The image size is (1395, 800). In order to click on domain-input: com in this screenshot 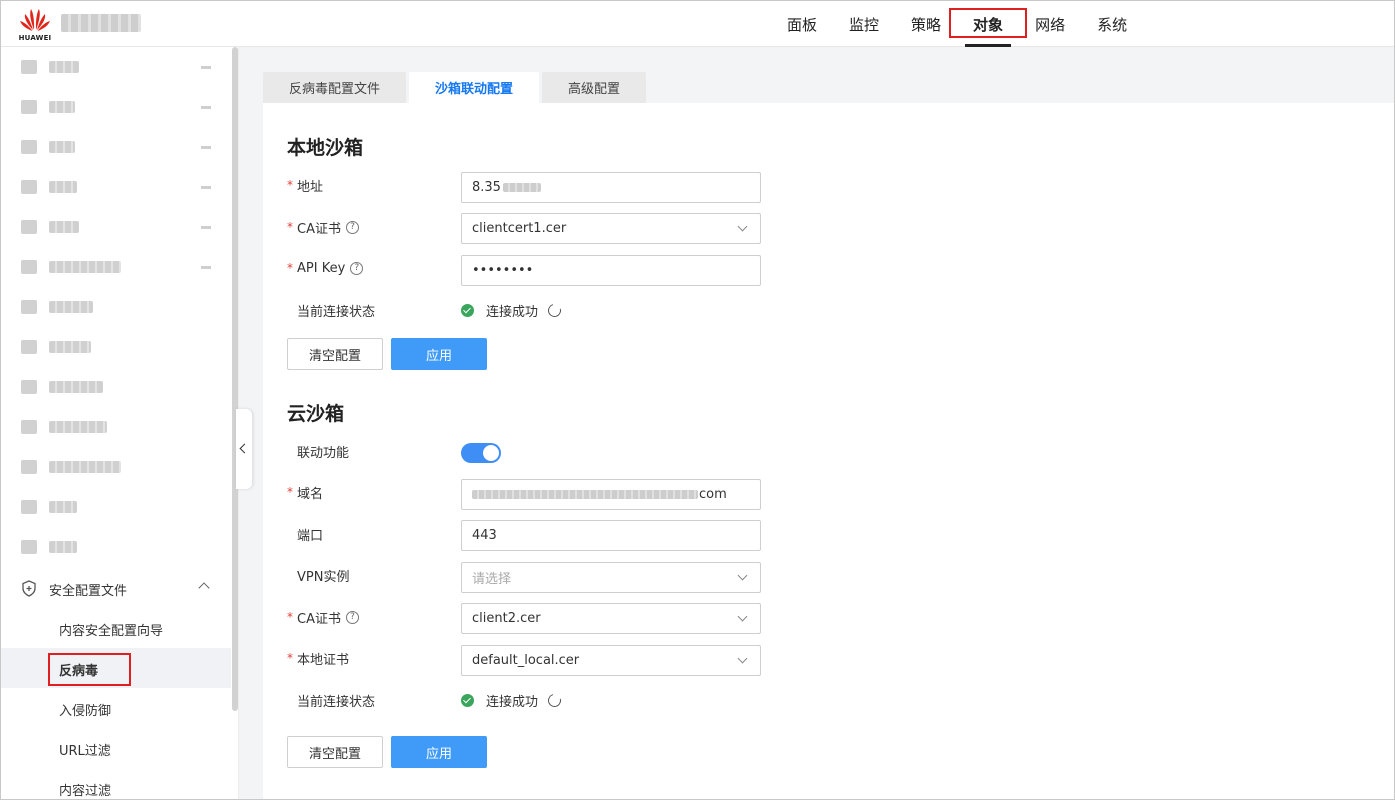, I will do `click(611, 494)`.